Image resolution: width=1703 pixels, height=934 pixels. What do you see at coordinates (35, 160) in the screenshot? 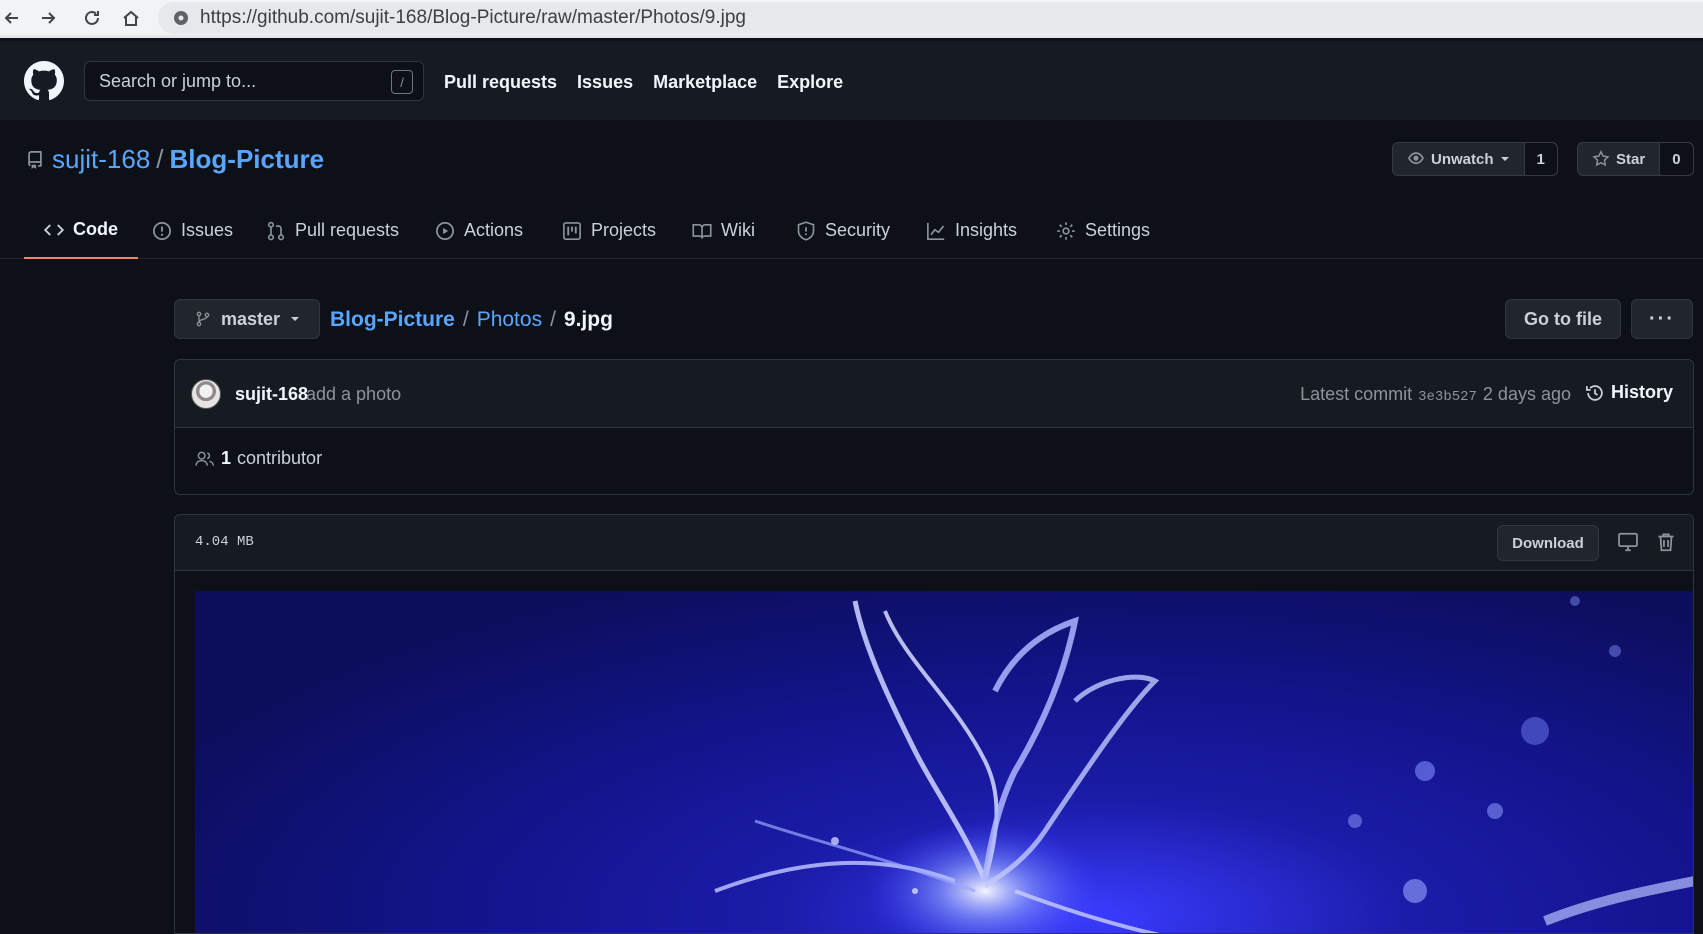
I see `repo-icon` at bounding box center [35, 160].